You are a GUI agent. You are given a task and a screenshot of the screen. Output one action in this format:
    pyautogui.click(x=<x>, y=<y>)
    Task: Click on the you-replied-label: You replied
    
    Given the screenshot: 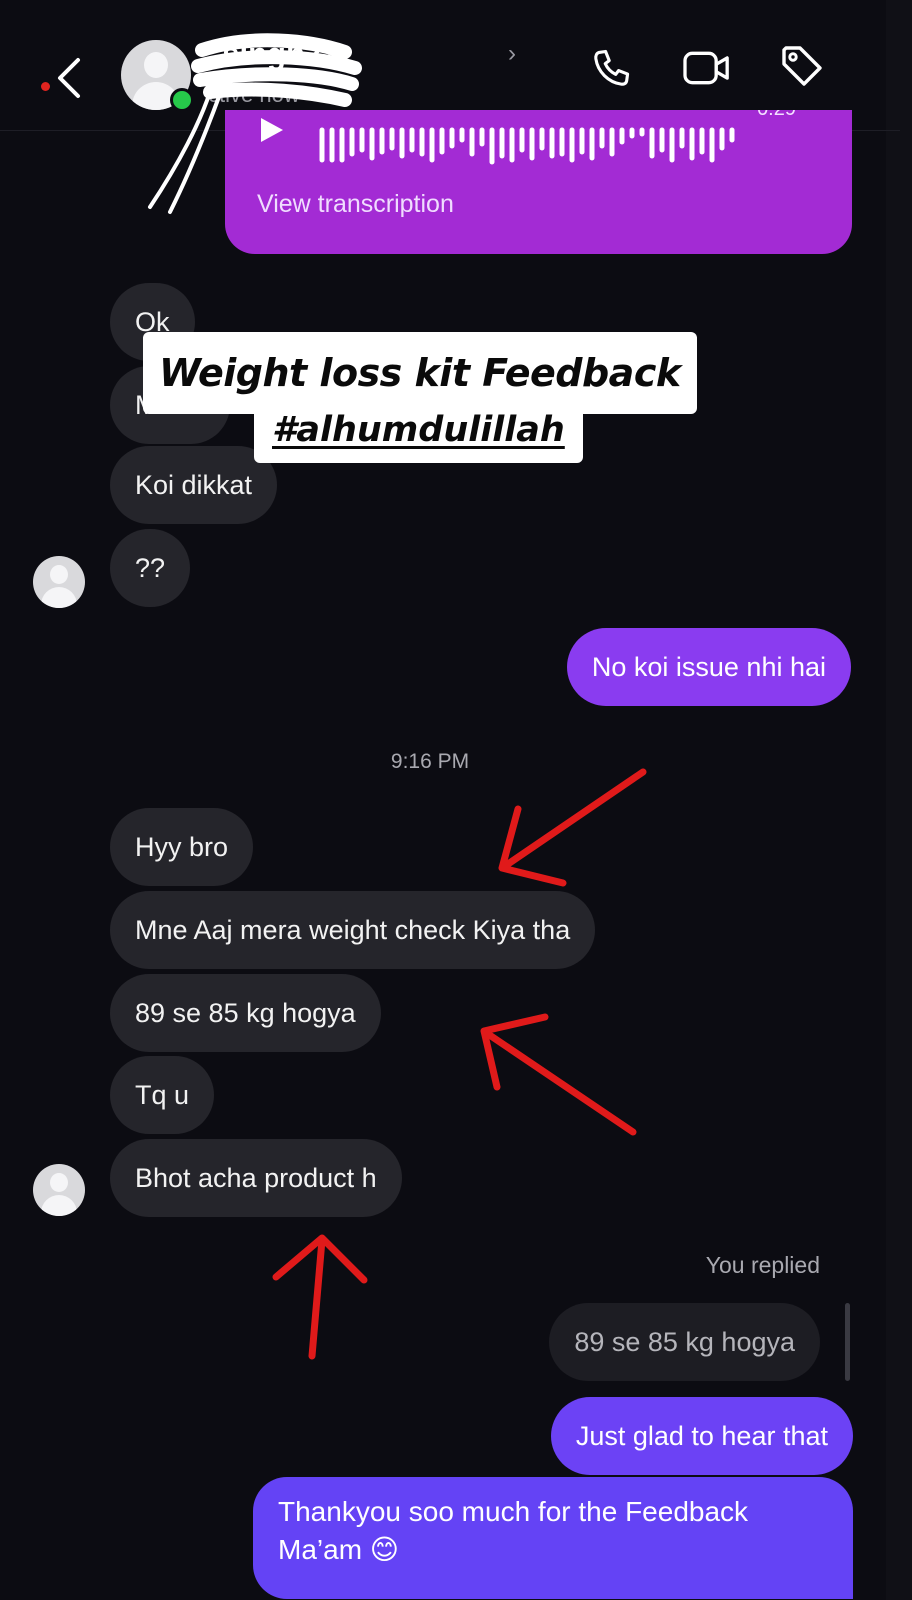 What is the action you would take?
    pyautogui.click(x=762, y=1265)
    